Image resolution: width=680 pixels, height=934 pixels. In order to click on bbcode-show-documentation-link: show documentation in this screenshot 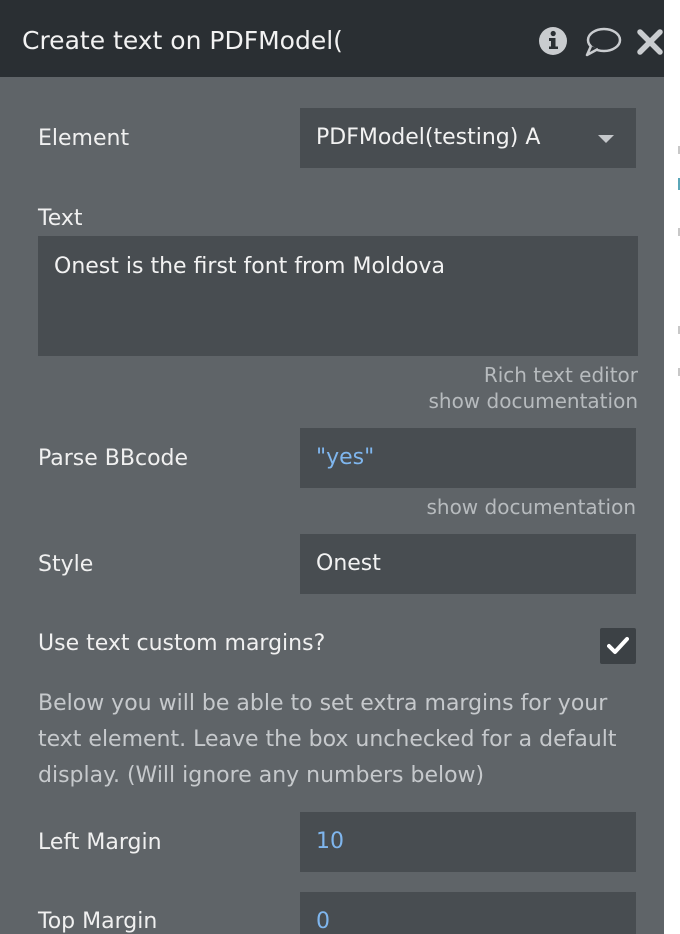, I will do `click(531, 507)`.